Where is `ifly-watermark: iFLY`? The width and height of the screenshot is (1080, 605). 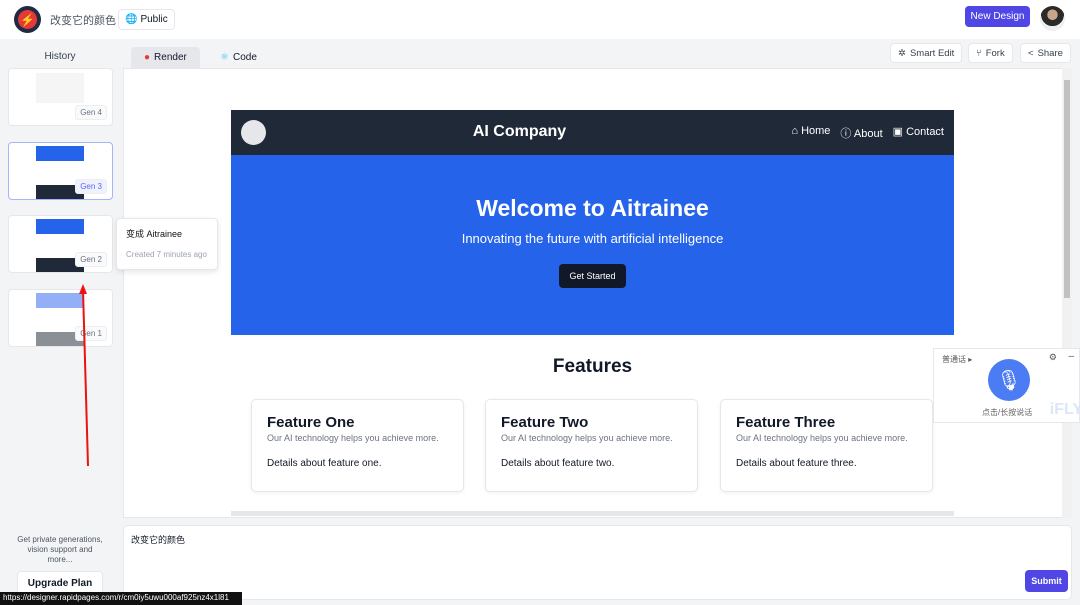
ifly-watermark: iFLY is located at coordinates (1064, 409).